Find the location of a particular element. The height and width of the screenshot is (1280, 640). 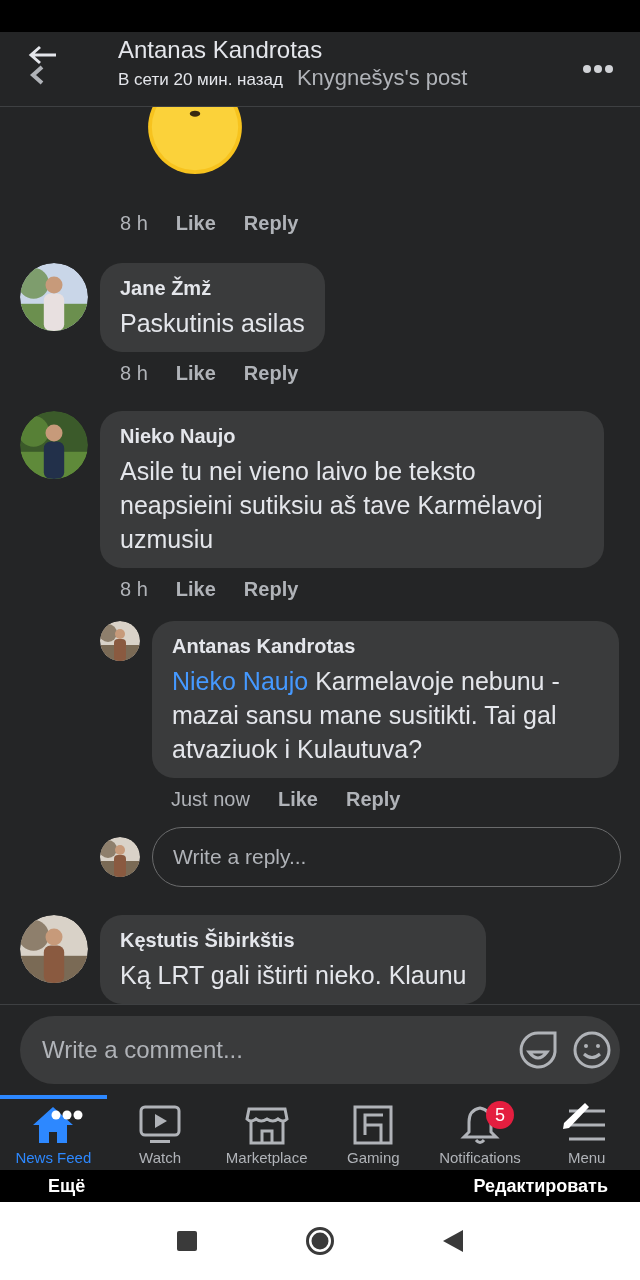

more-label: Ещё is located at coordinates (67, 1186).